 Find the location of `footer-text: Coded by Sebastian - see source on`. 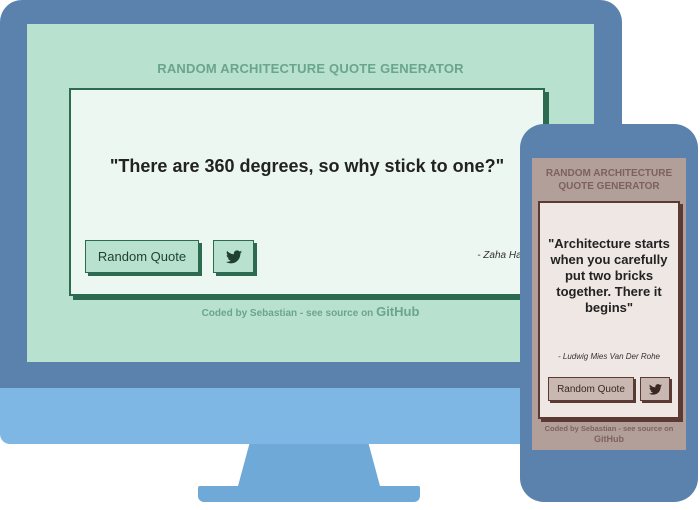

footer-text: Coded by Sebastian - see source on is located at coordinates (287, 313).